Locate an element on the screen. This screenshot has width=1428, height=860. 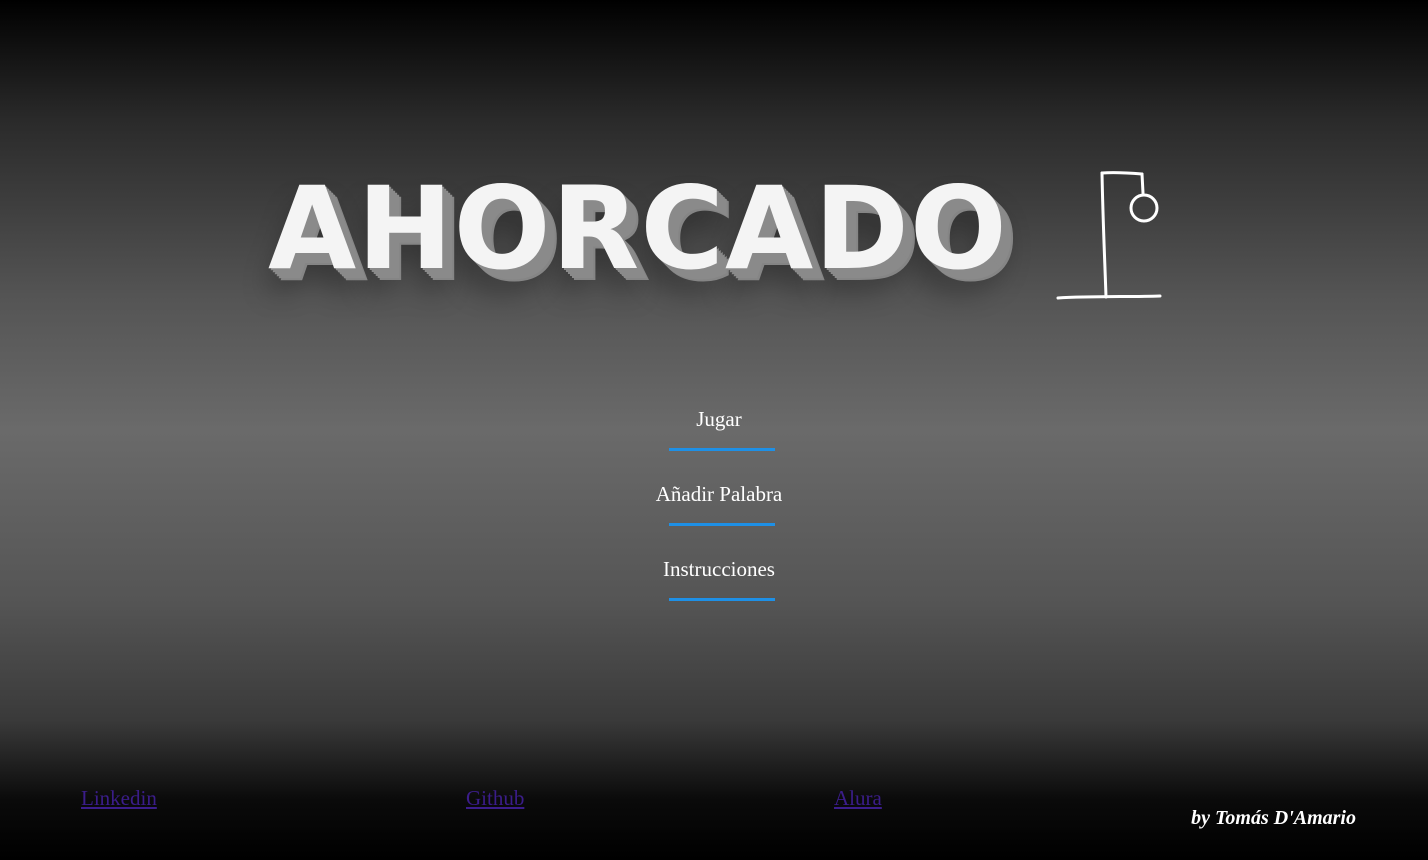
instructions-button: Instrucciones is located at coordinates (719, 578).